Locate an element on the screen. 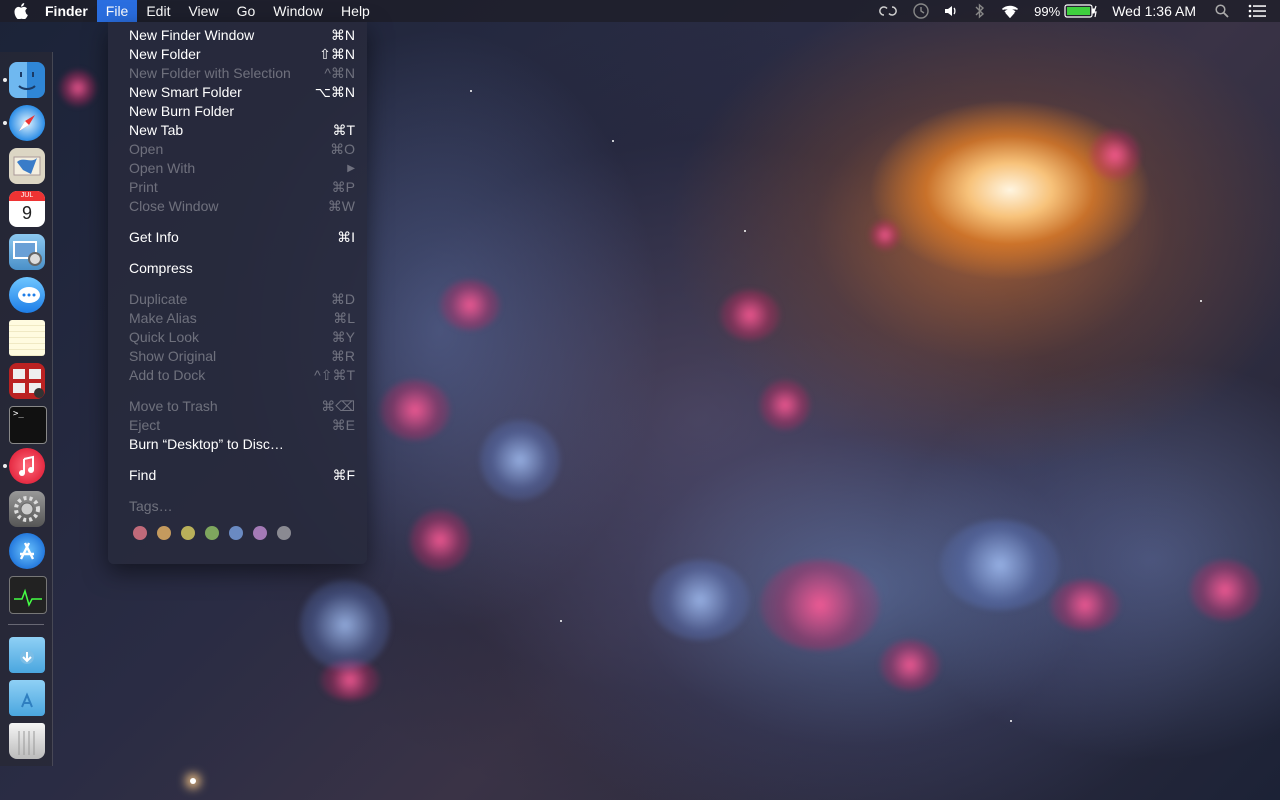 The image size is (1280, 800). photo-booth-icon is located at coordinates (27, 381).